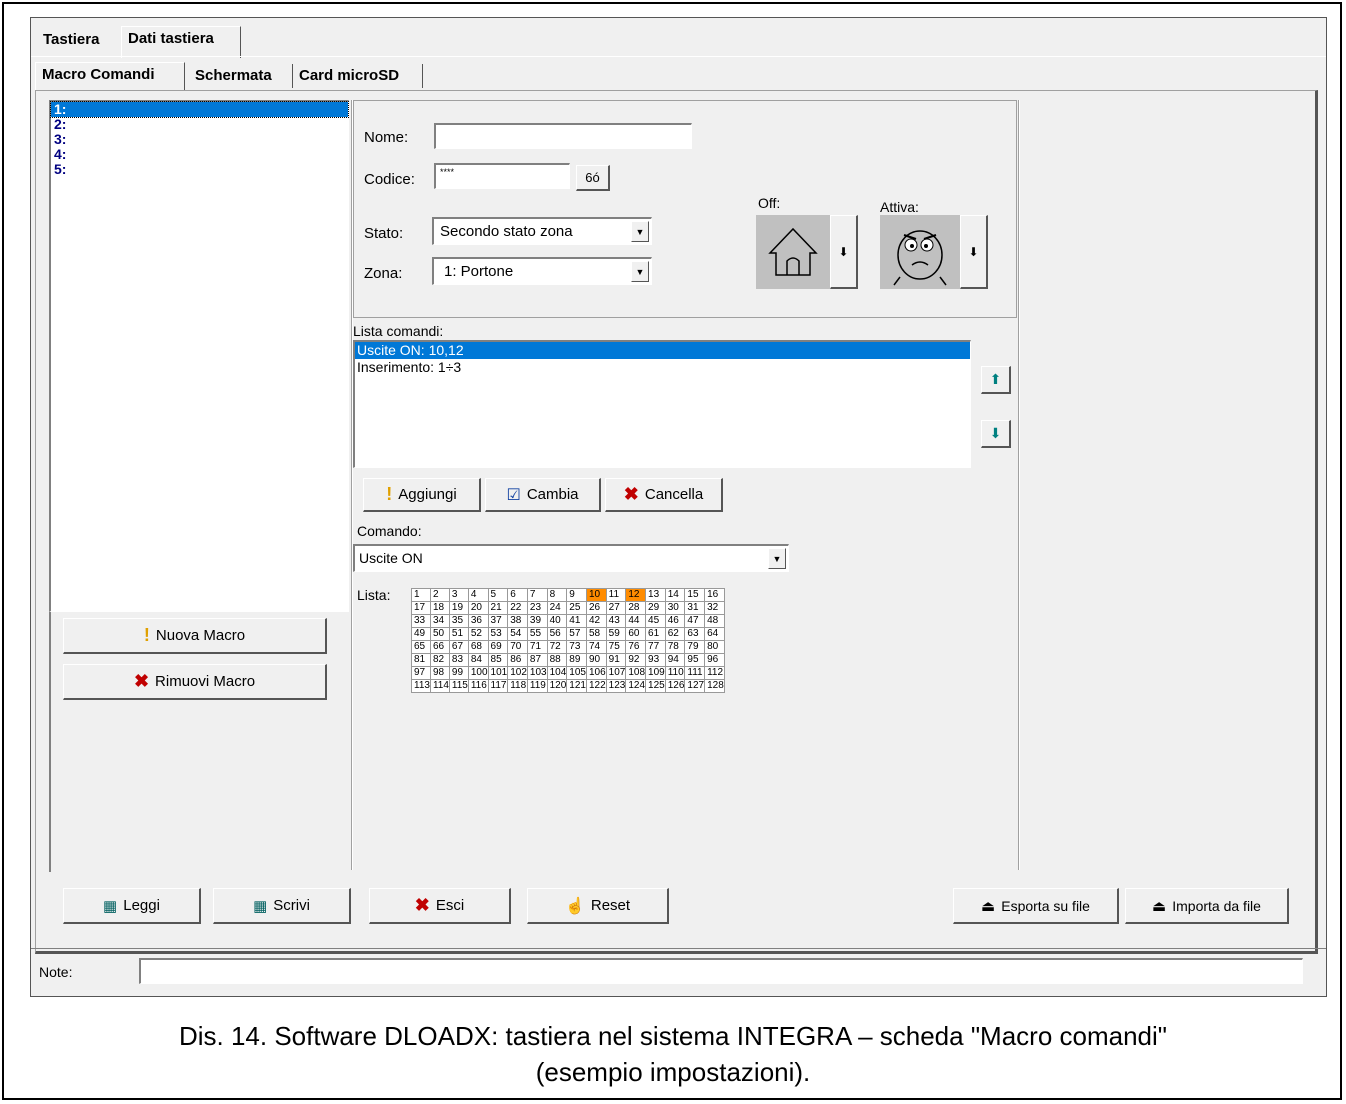 The width and height of the screenshot is (1346, 1104). What do you see at coordinates (557, 660) in the screenshot?
I see `grid-cell: 88` at bounding box center [557, 660].